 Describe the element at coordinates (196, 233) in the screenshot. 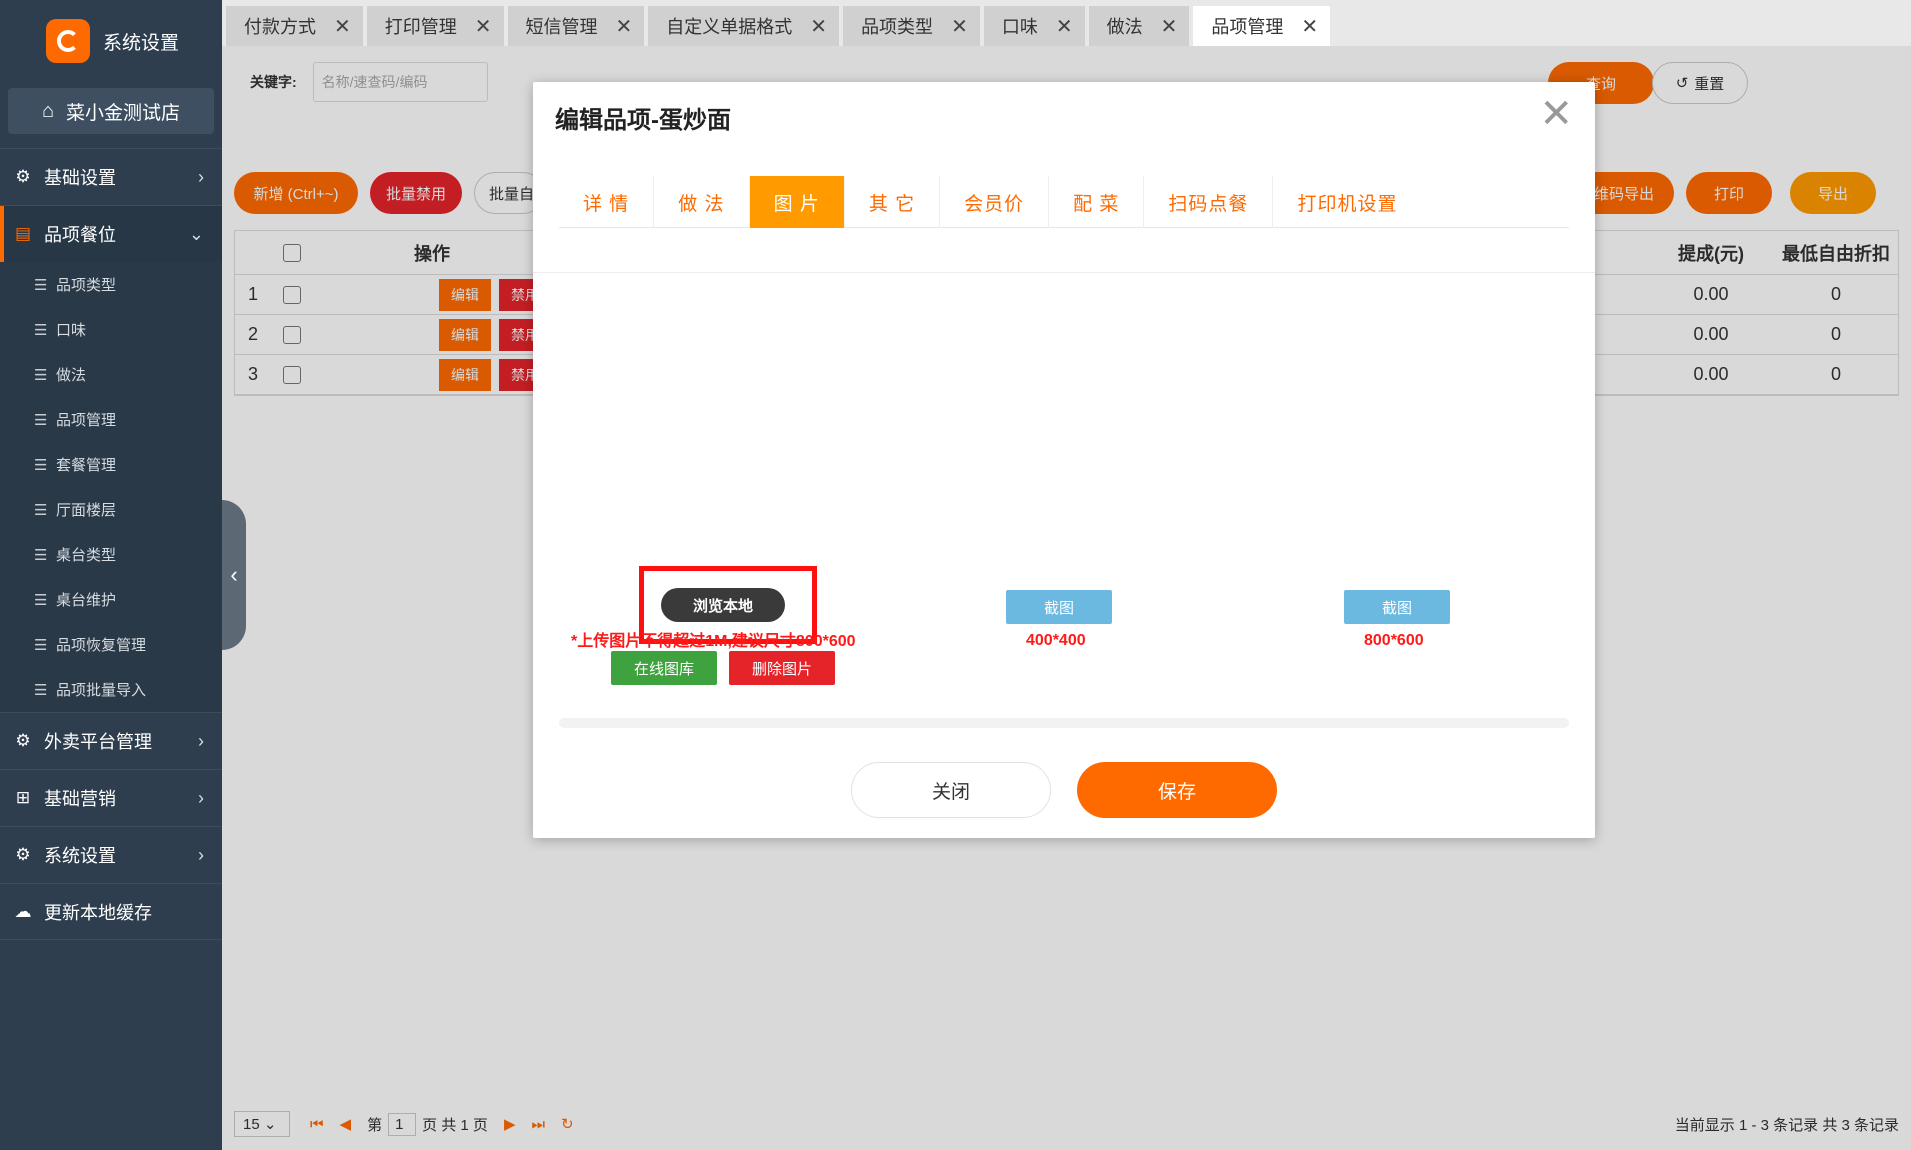

I see `chevron-down-icon: ⌄` at that location.